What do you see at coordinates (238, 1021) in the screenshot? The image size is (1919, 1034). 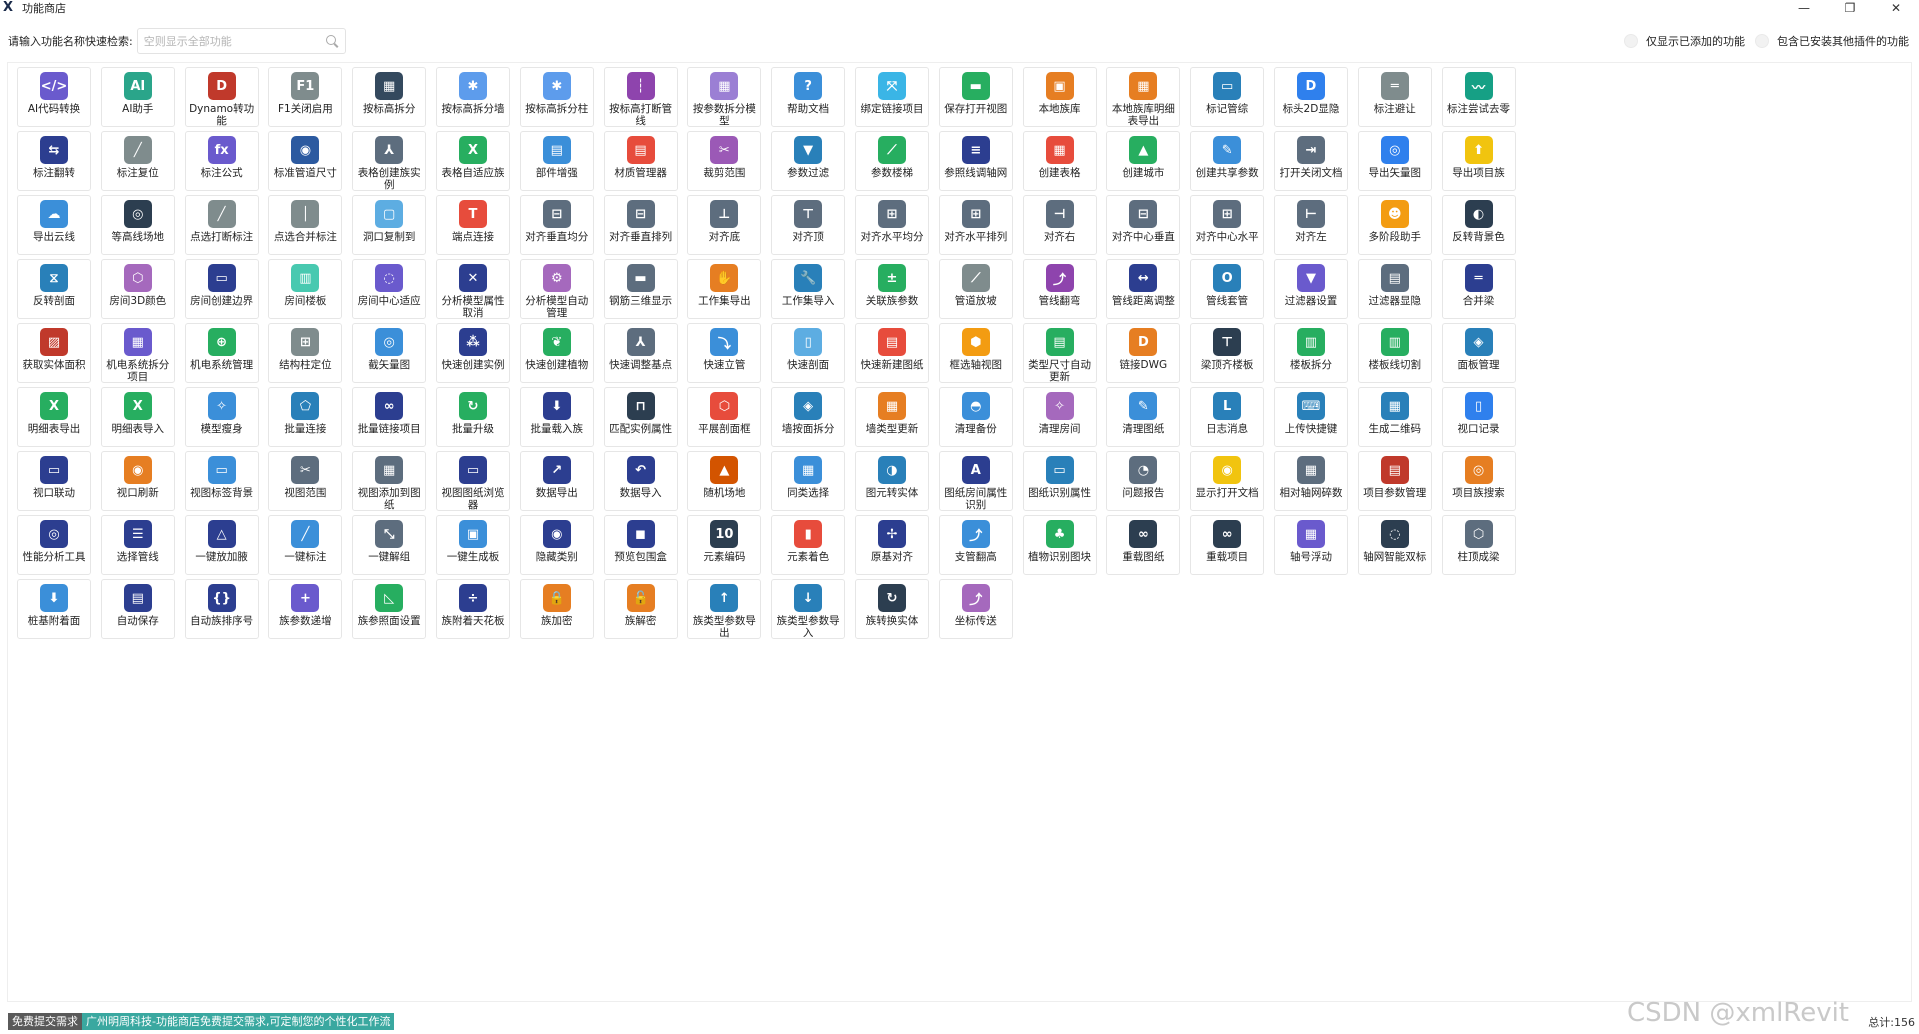 I see `company-banner: 广州明周科技-功能商店免费提交需求,可定制您的个性化工作流` at bounding box center [238, 1021].